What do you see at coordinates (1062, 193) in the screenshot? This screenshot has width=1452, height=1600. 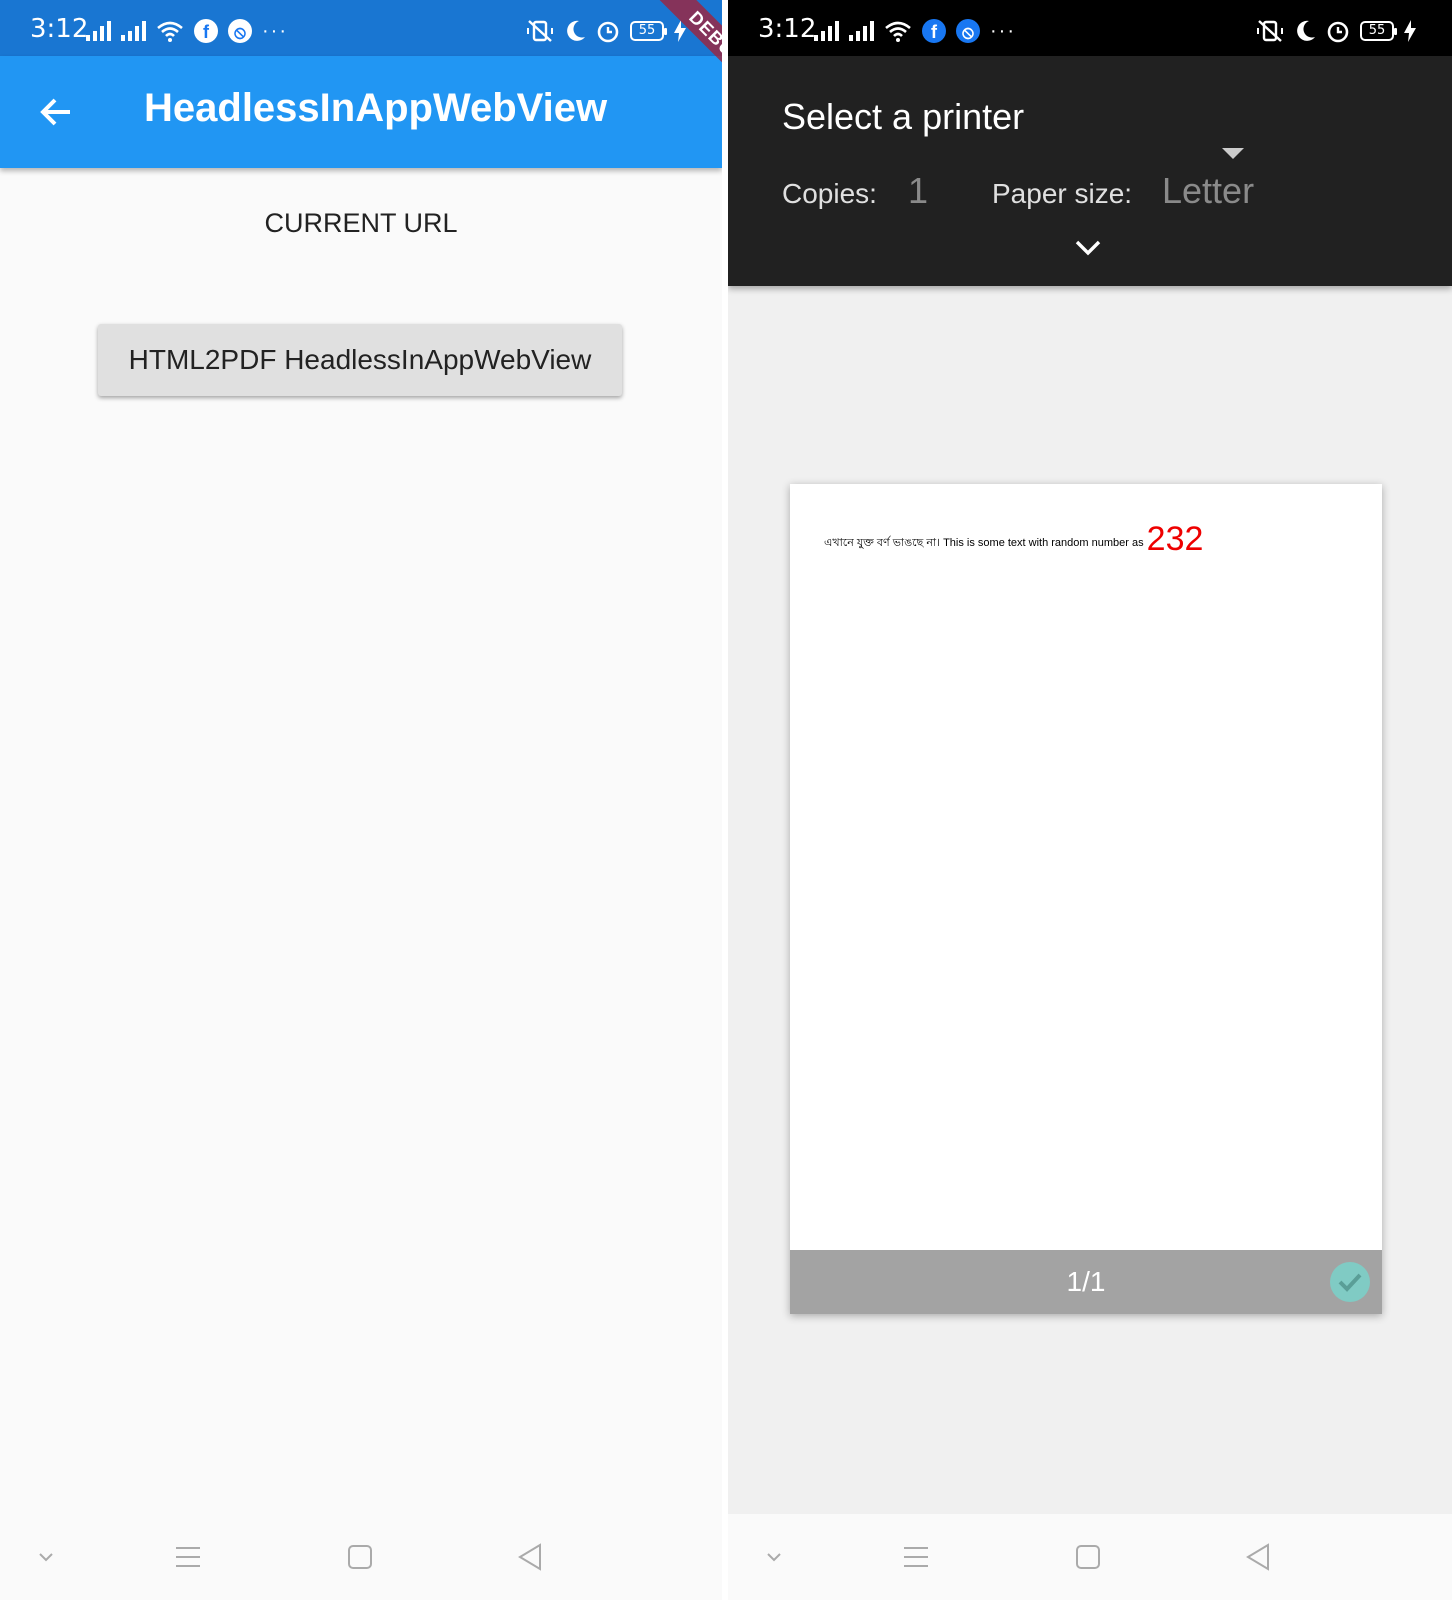 I see `paper-size-label: Paper size:` at bounding box center [1062, 193].